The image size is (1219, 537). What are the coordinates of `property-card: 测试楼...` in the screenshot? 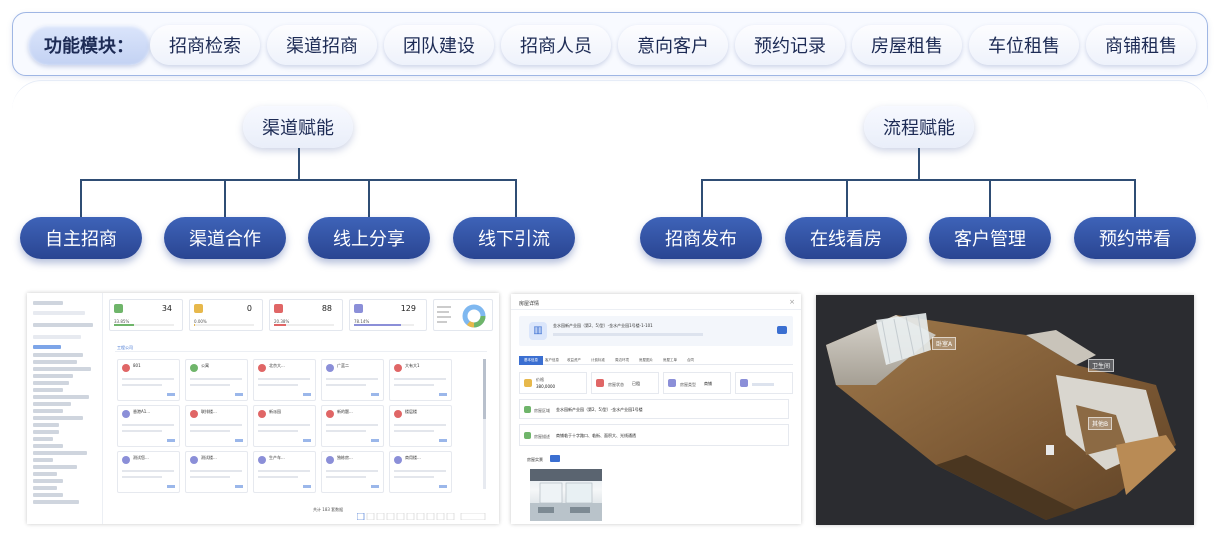 It's located at (216, 472).